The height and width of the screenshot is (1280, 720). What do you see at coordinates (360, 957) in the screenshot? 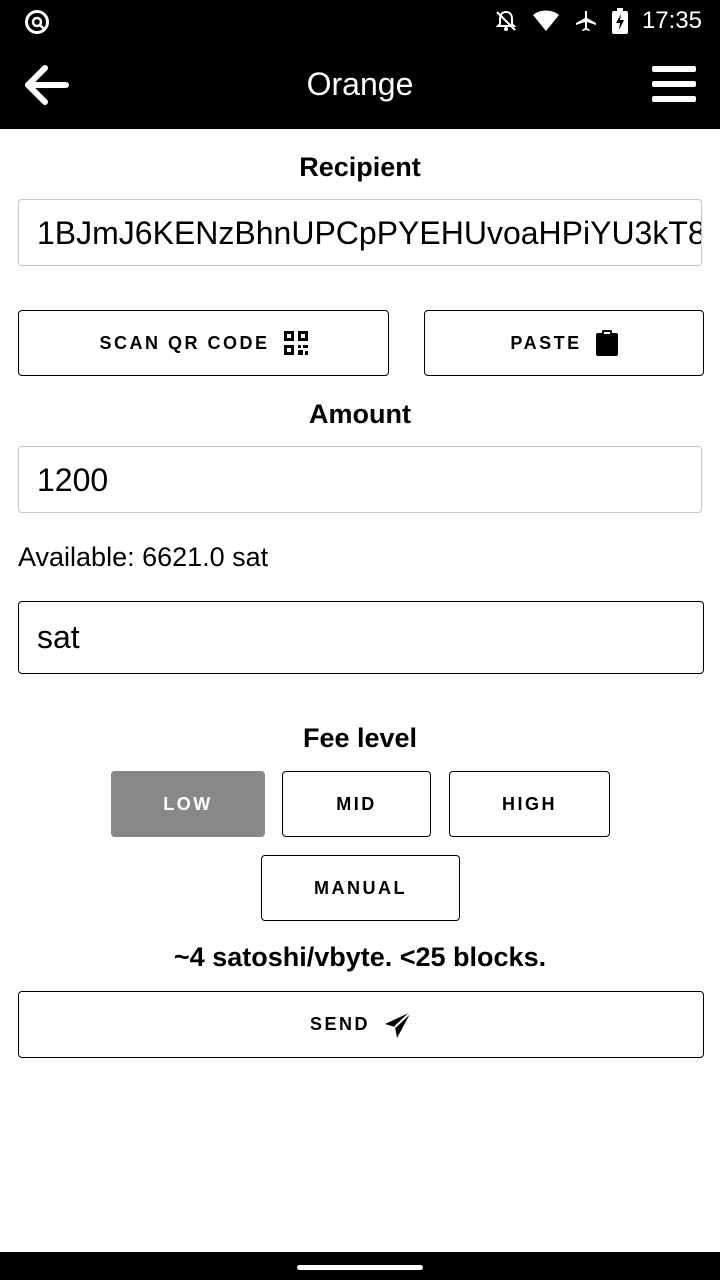
I see `fee-info-text: ~4 satoshi/vbyte. <25 blocks.` at bounding box center [360, 957].